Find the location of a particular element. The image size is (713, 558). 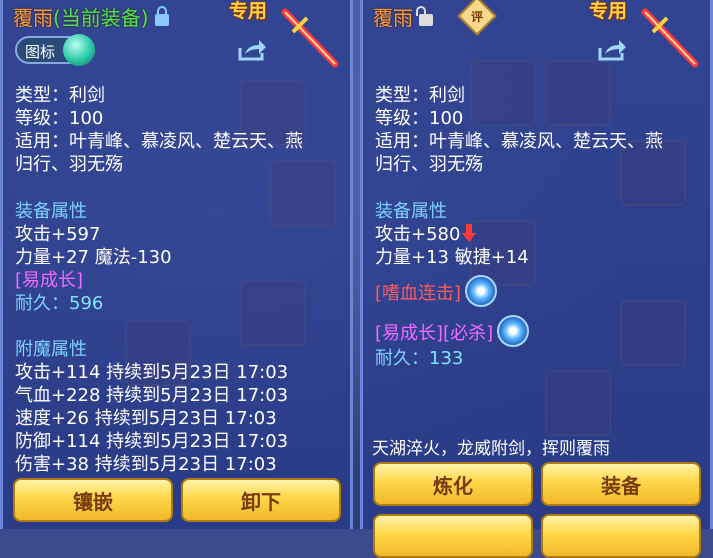

skill-label: [易成长][必杀] is located at coordinates (434, 333).